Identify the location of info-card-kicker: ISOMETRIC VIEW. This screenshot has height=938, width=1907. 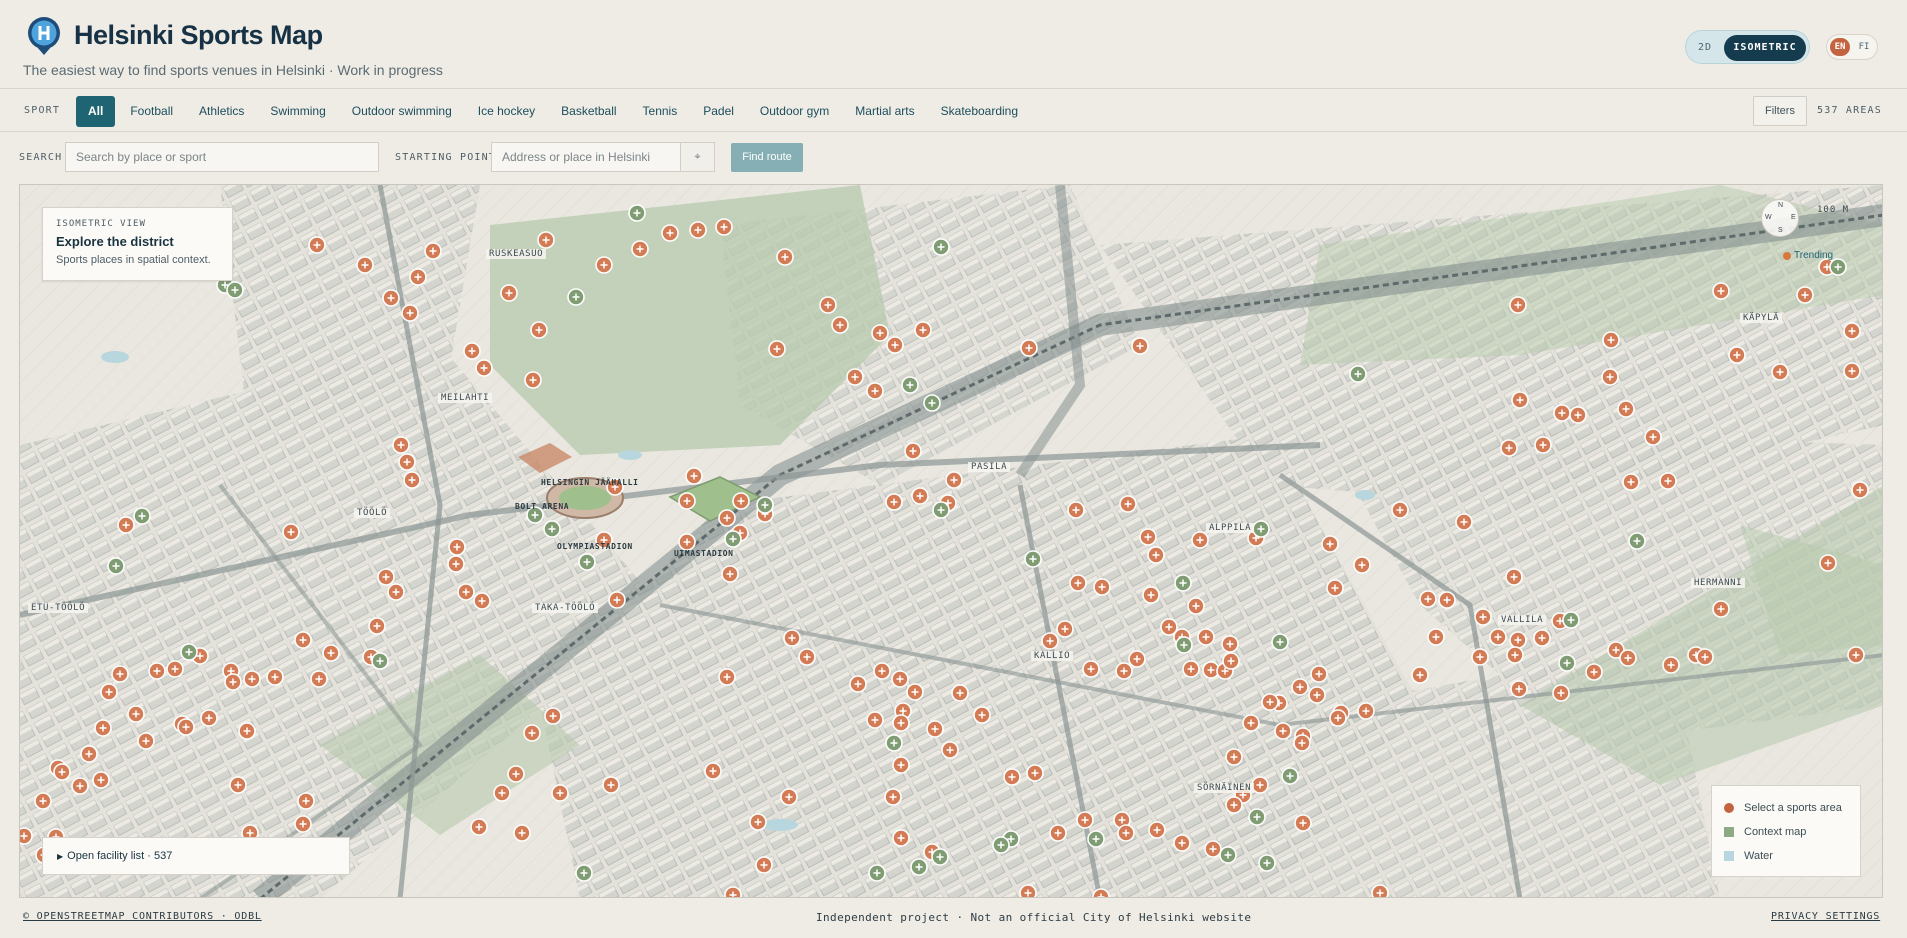
(101, 224).